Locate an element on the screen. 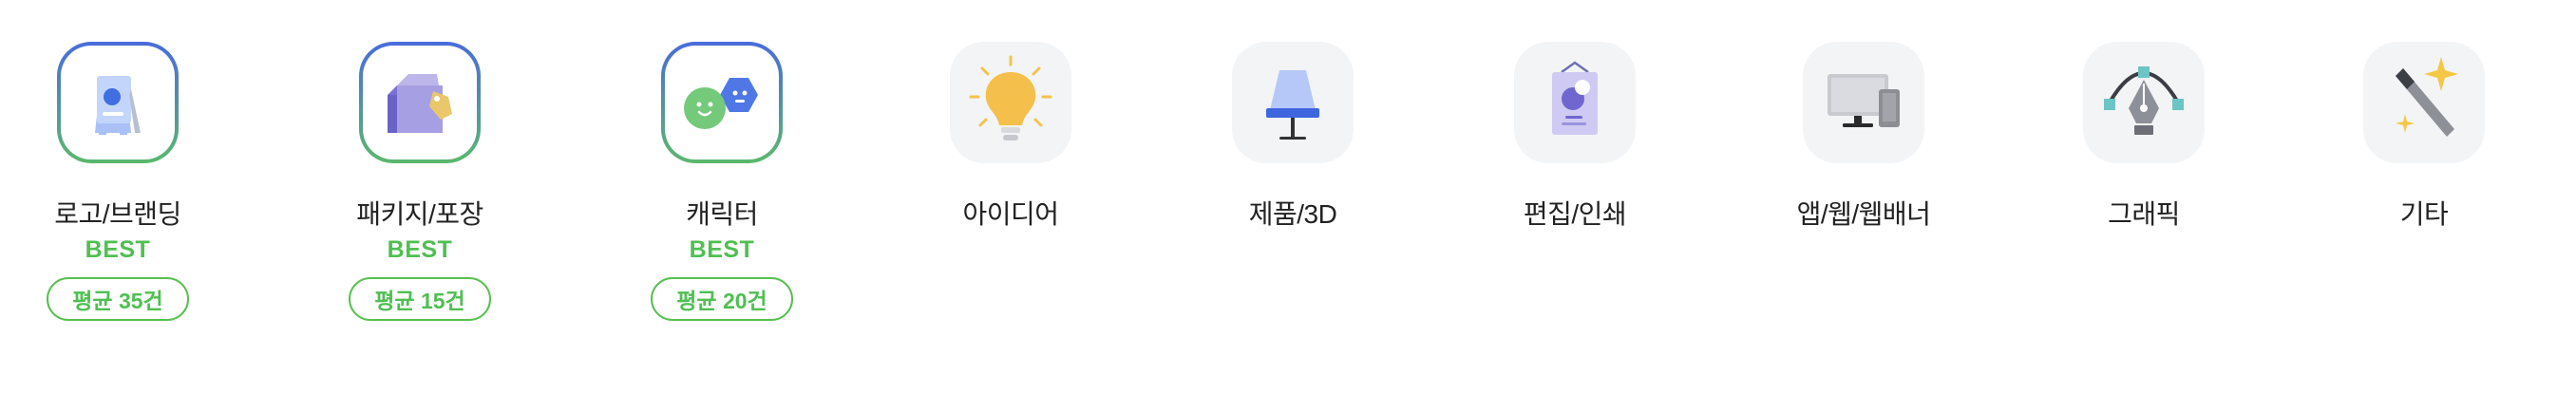 The height and width of the screenshot is (412, 2576). poster-icon is located at coordinates (1575, 98).